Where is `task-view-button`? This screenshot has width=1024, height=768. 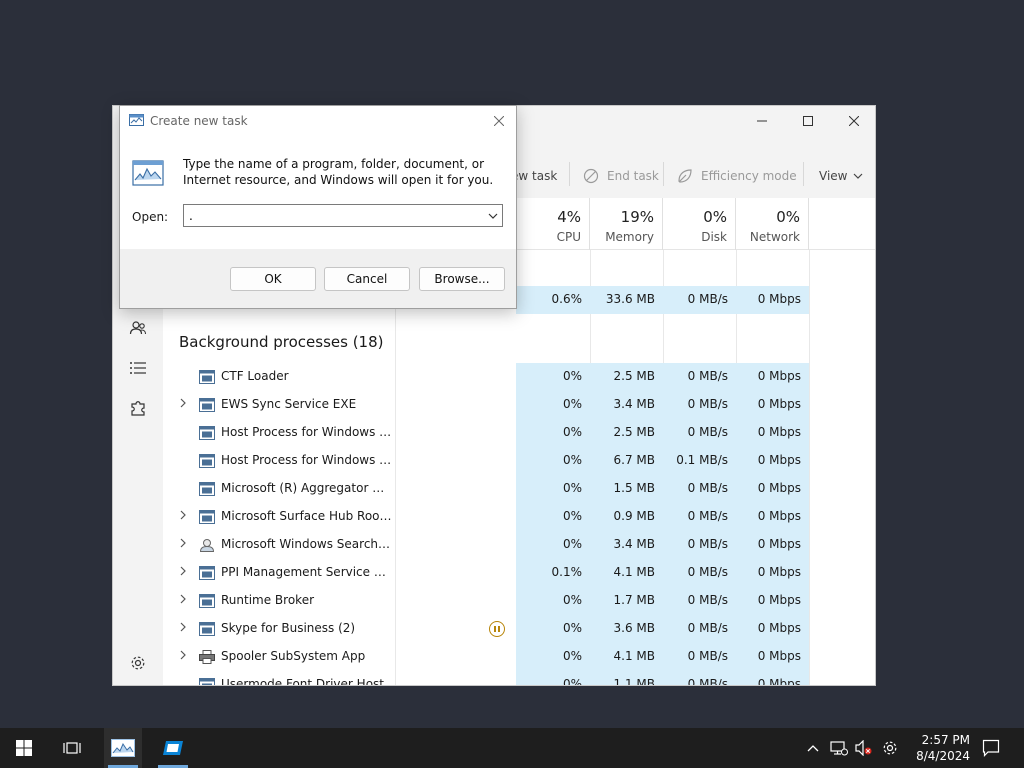 task-view-button is located at coordinates (72, 748).